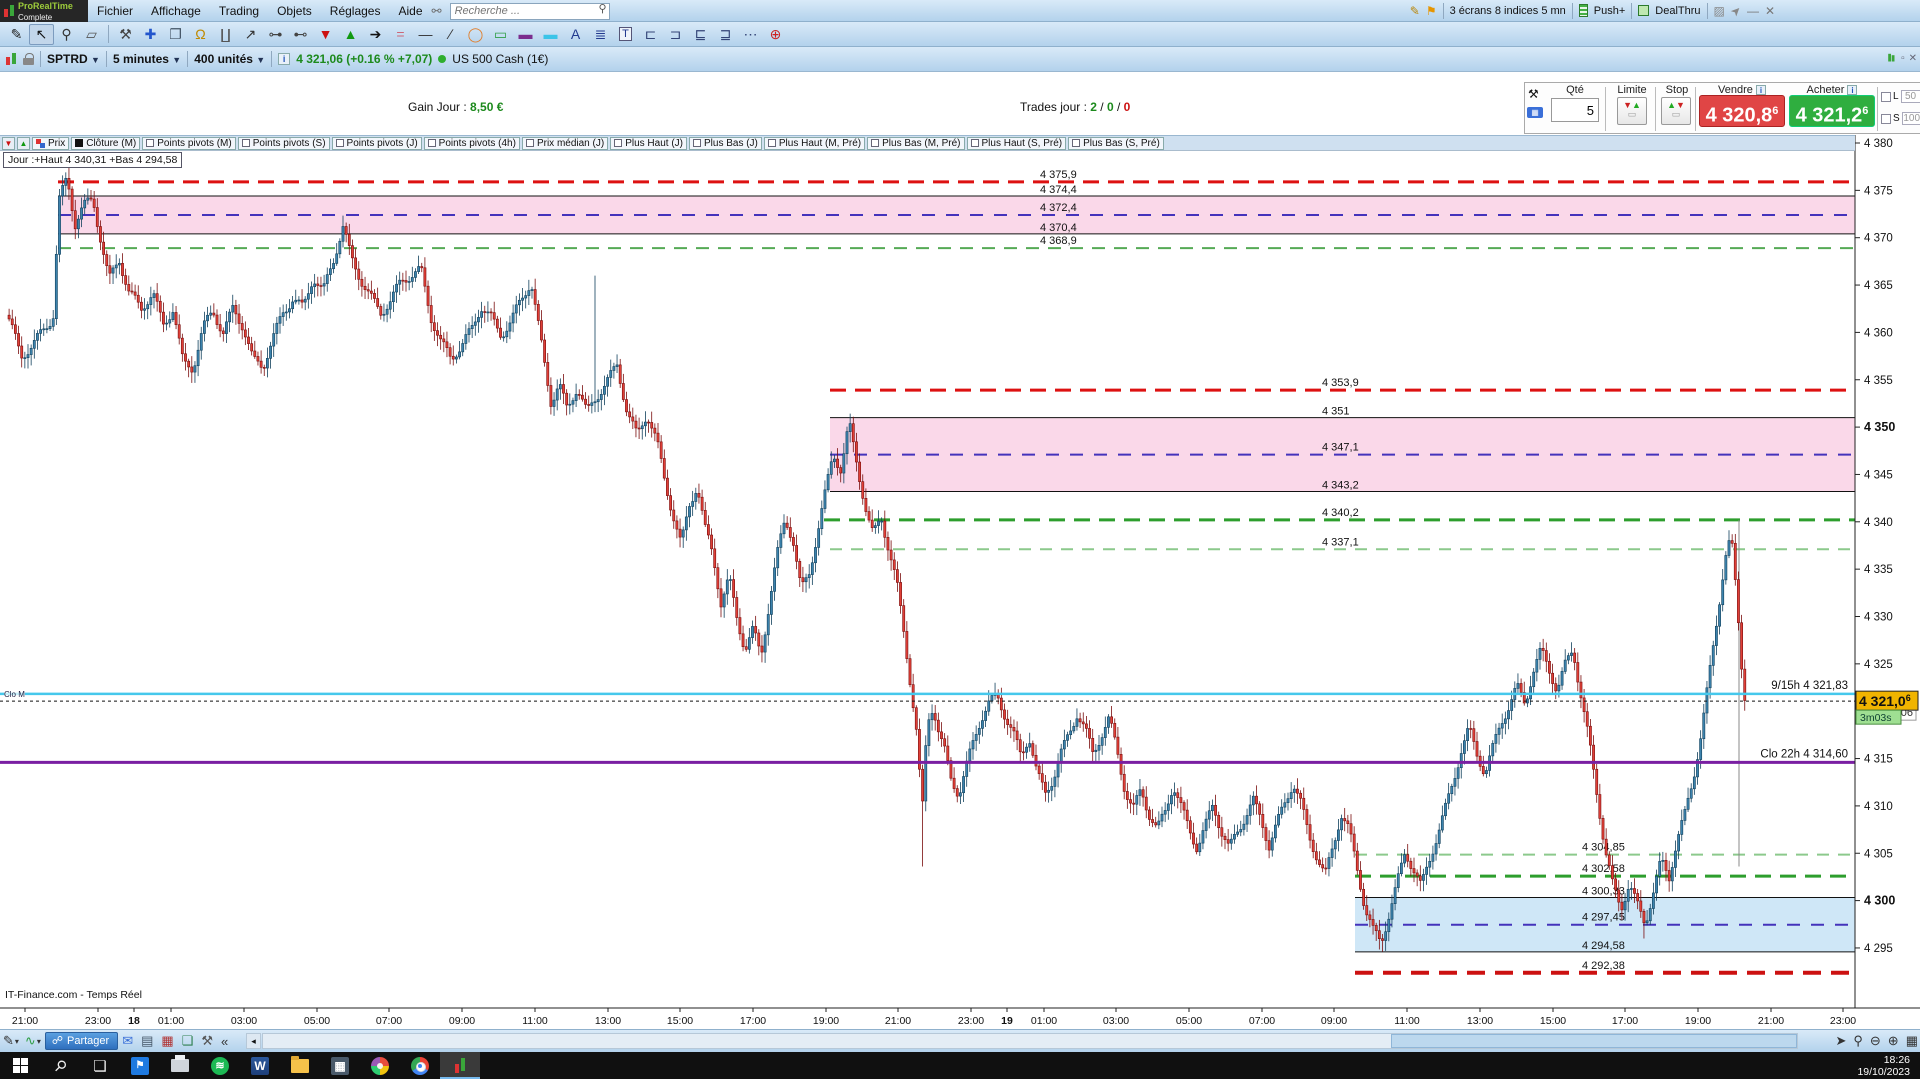 Image resolution: width=1920 pixels, height=1079 pixels. I want to click on copy-icon: ❐, so click(175, 34).